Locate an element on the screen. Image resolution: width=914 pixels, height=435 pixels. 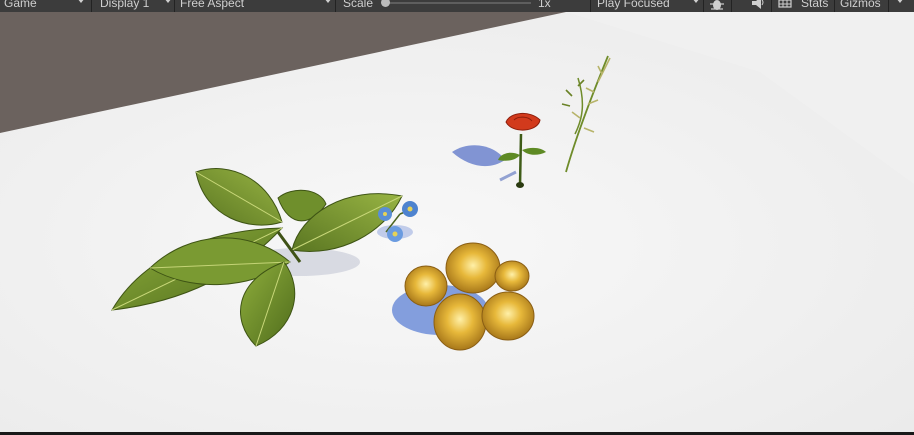
aspect-dropdown: Free Aspect is located at coordinates (212, 5).